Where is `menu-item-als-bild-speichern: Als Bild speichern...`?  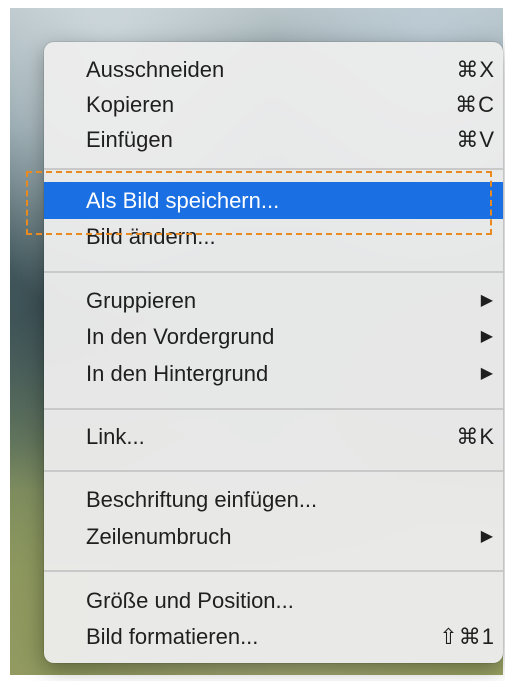
menu-item-als-bild-speichern: Als Bild speichern... is located at coordinates (273, 200).